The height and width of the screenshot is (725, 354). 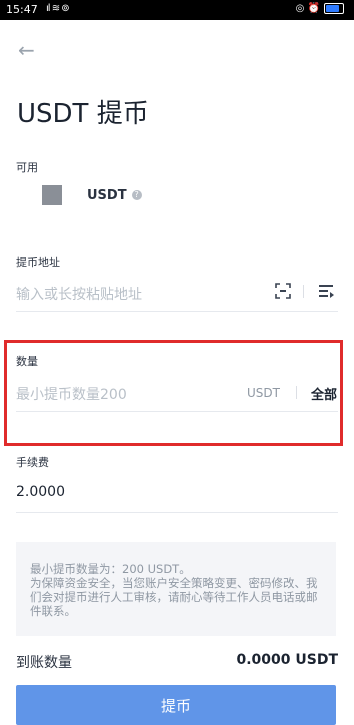 I want to click on alarm-icon: ◎ ⏰, so click(x=307, y=8).